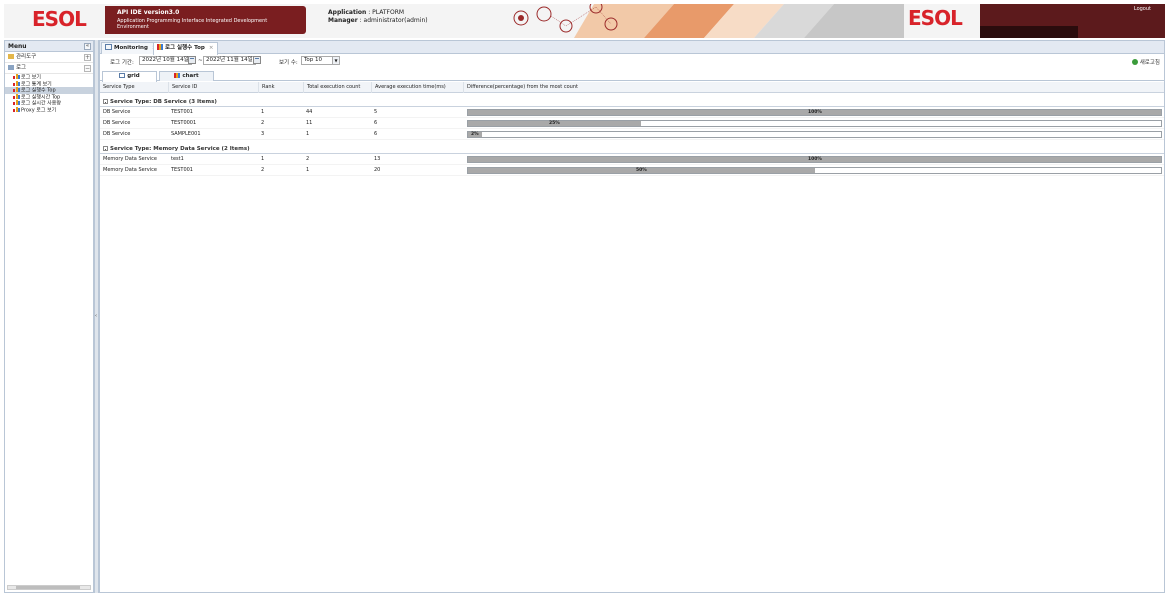 The height and width of the screenshot is (597, 1169). What do you see at coordinates (1145, 62) in the screenshot?
I see `refresh-button: 새로고침` at bounding box center [1145, 62].